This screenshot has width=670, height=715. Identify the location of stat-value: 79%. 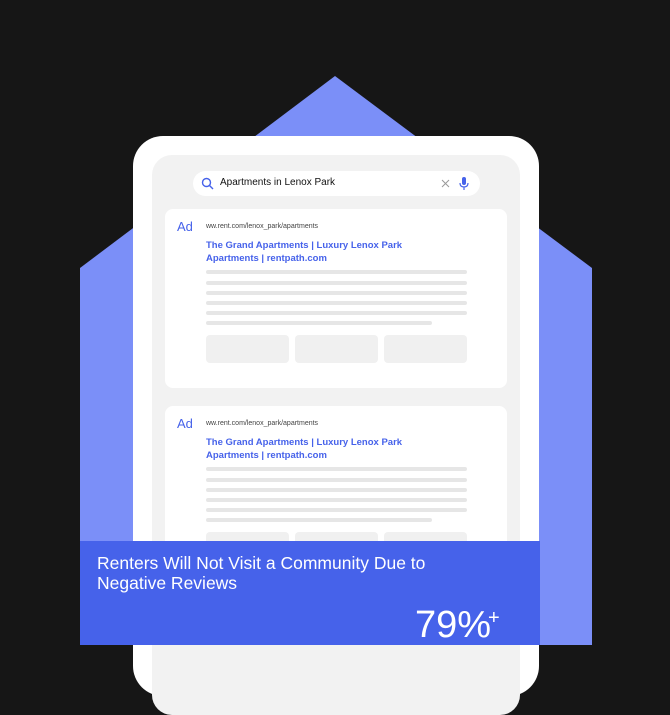
(453, 625).